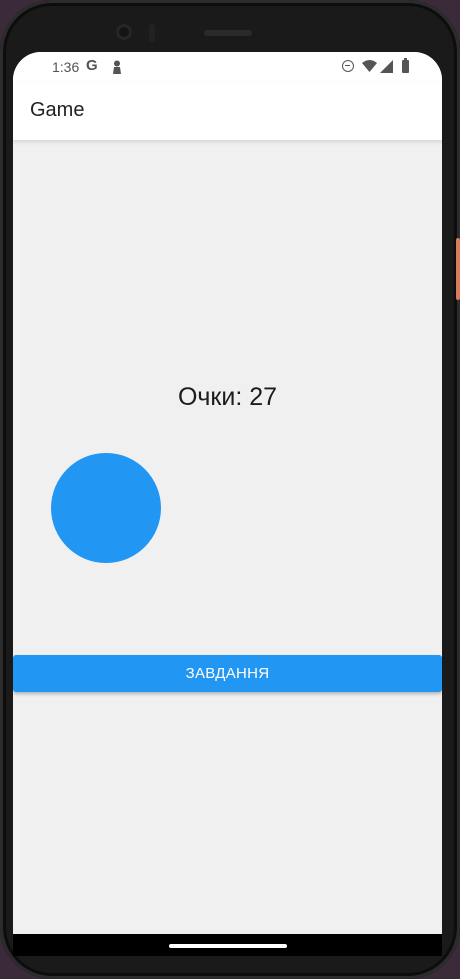 Image resolution: width=460 pixels, height=979 pixels. What do you see at coordinates (227, 673) in the screenshot?
I see `task-button: ЗАВДАННЯ` at bounding box center [227, 673].